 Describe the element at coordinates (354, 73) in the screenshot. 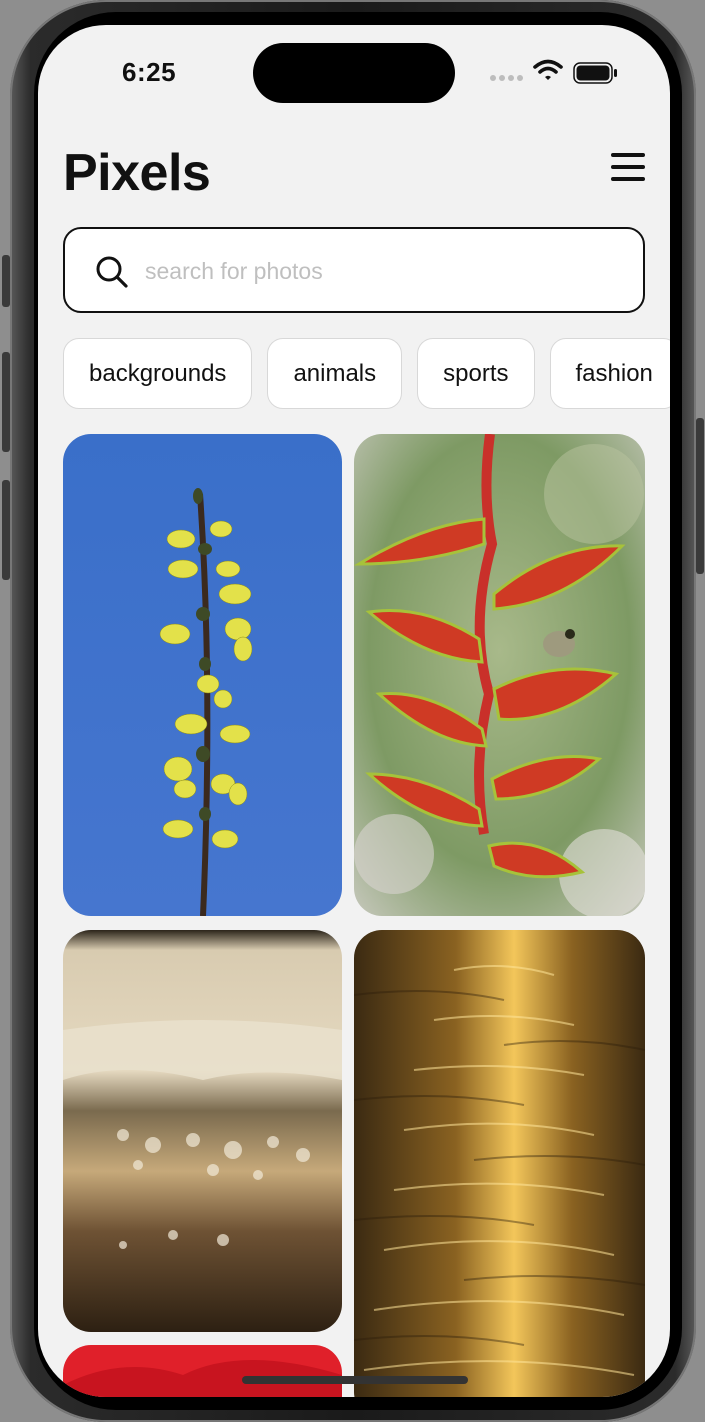

I see `dynamic-island` at that location.